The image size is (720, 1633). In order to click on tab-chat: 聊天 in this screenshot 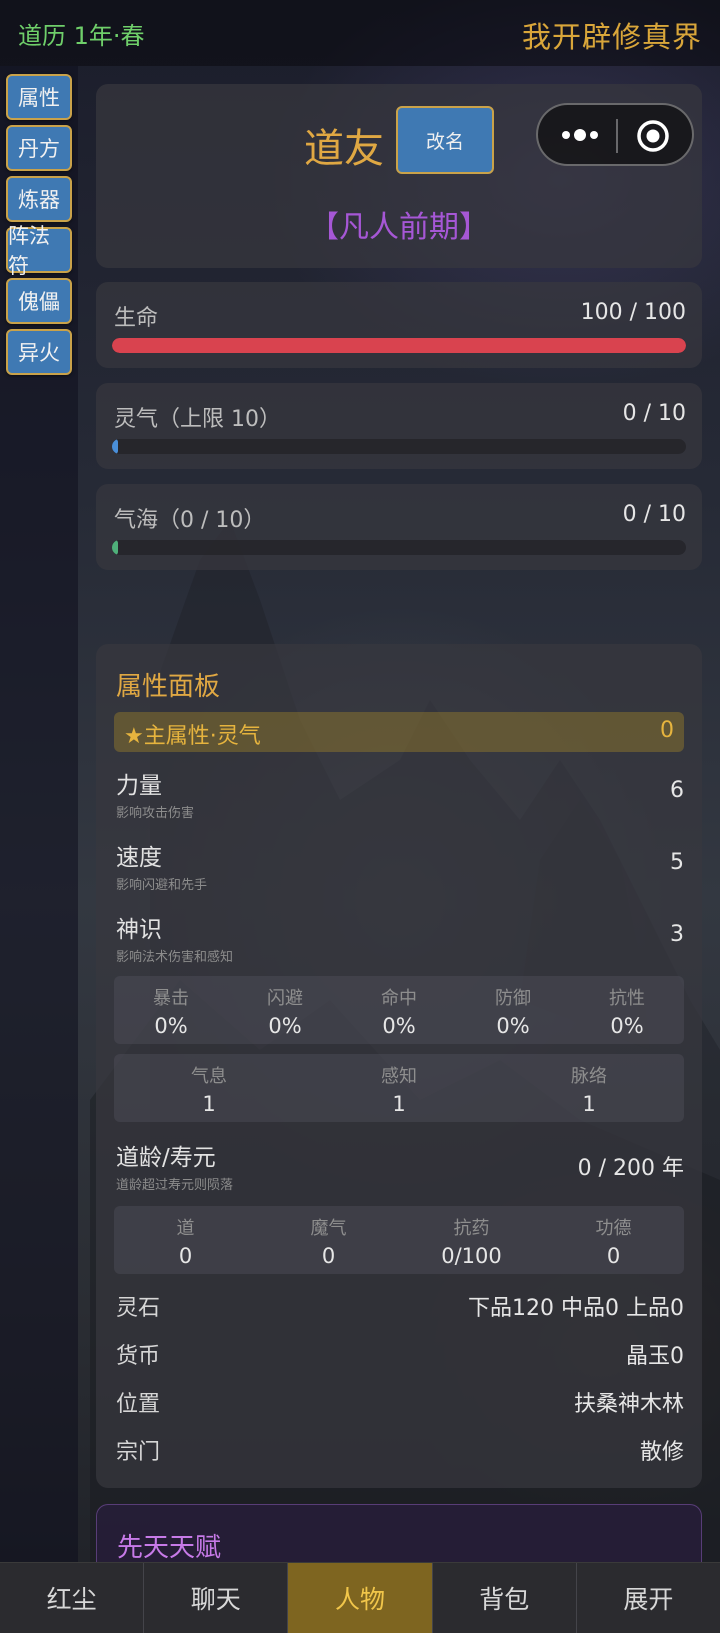, I will do `click(216, 1598)`.